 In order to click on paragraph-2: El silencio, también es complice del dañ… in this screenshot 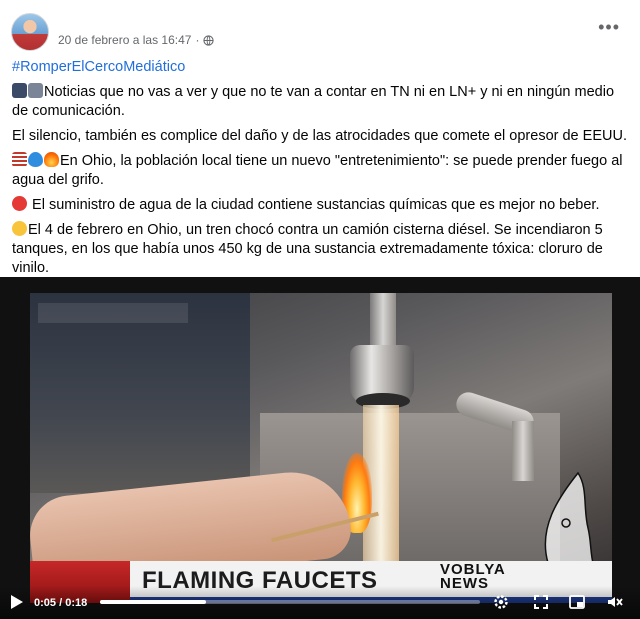, I will do `click(322, 136)`.